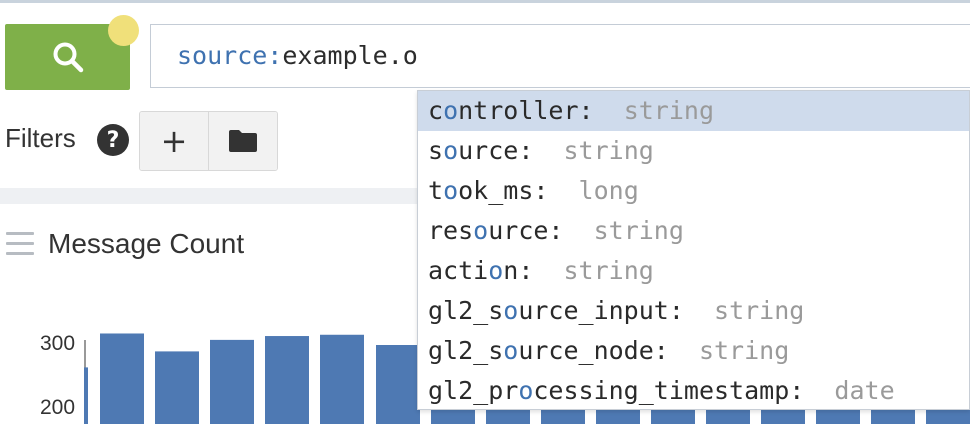 Image resolution: width=970 pixels, height=424 pixels. I want to click on autocomplete-item: source: string, so click(693, 151).